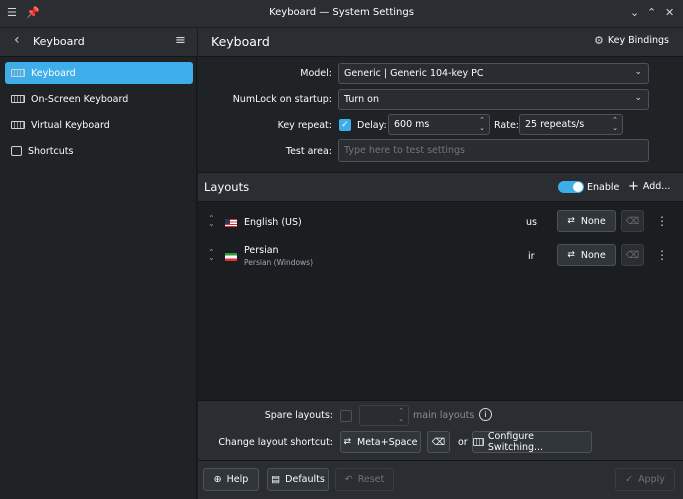 This screenshot has width=683, height=499. I want to click on sidebar-title: Keyboard, so click(59, 41).